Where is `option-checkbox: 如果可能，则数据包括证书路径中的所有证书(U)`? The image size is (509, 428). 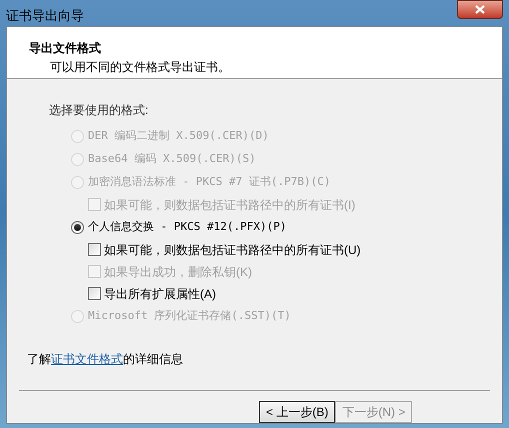
option-checkbox: 如果可能，则数据包括证书路径中的所有证书(U) is located at coordinates (295, 249).